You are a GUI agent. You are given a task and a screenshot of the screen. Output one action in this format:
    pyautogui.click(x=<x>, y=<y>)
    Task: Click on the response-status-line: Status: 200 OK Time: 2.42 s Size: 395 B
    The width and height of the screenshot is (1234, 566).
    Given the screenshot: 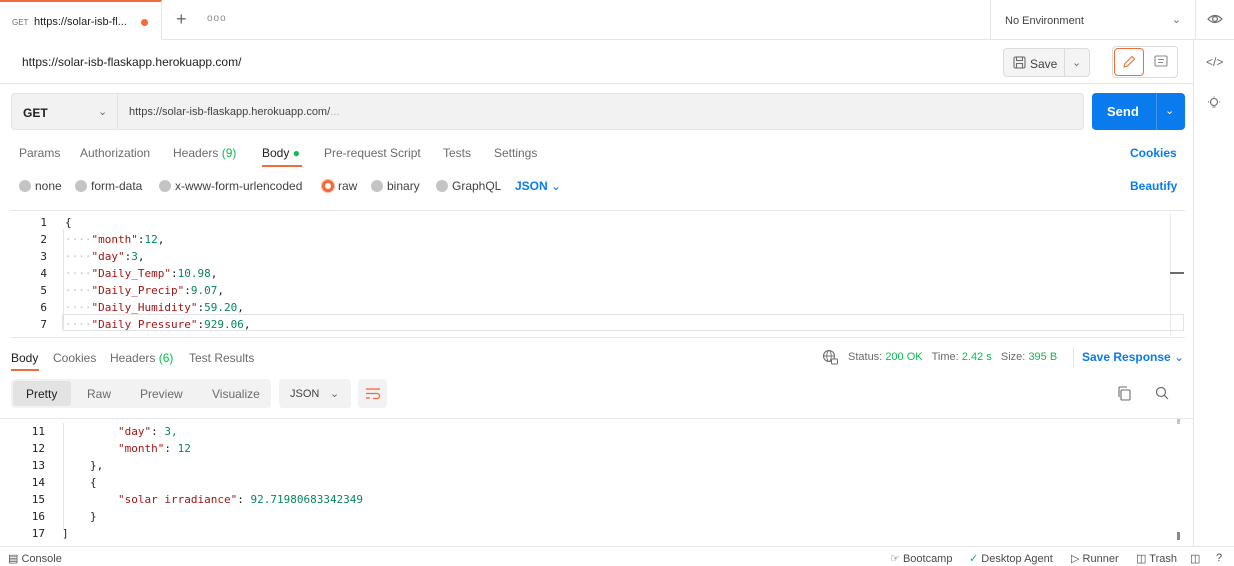 What is the action you would take?
    pyautogui.click(x=953, y=357)
    